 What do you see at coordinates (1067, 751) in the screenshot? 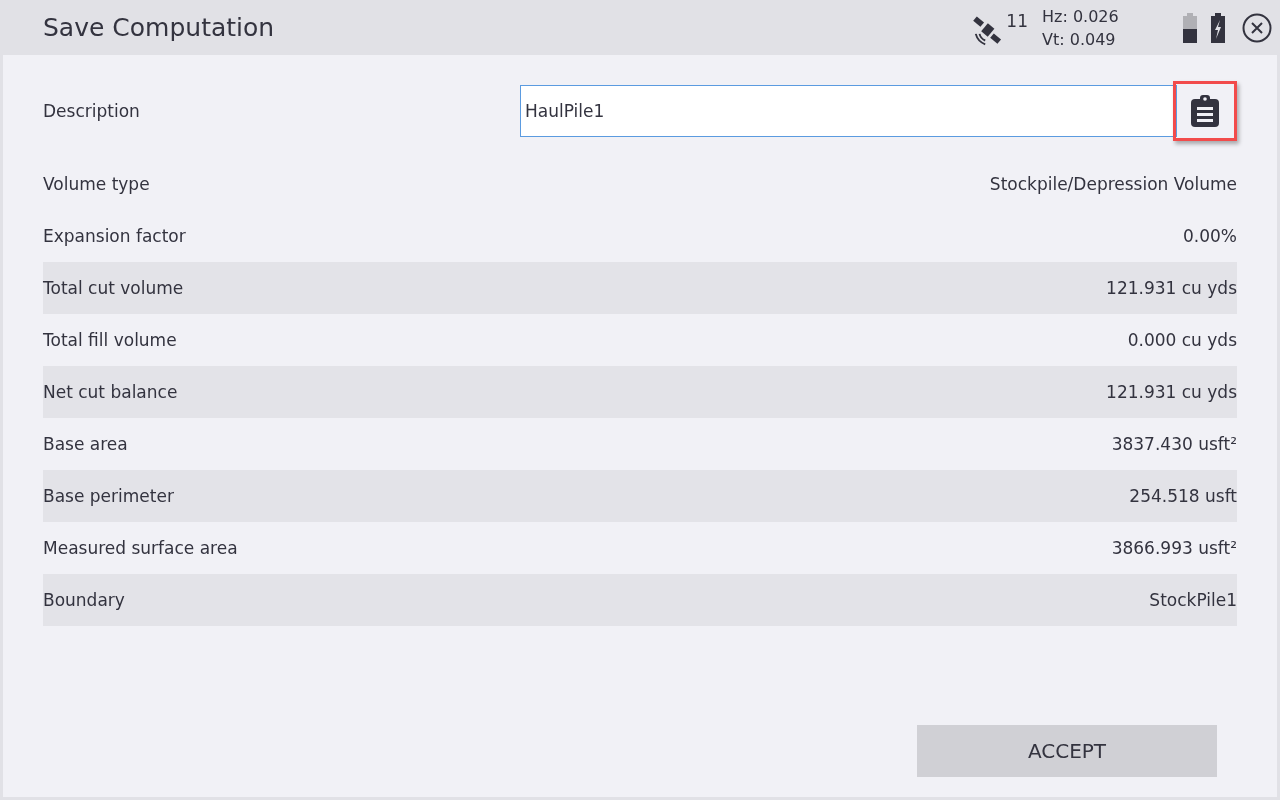
I see `accept-button: ACCEPT` at bounding box center [1067, 751].